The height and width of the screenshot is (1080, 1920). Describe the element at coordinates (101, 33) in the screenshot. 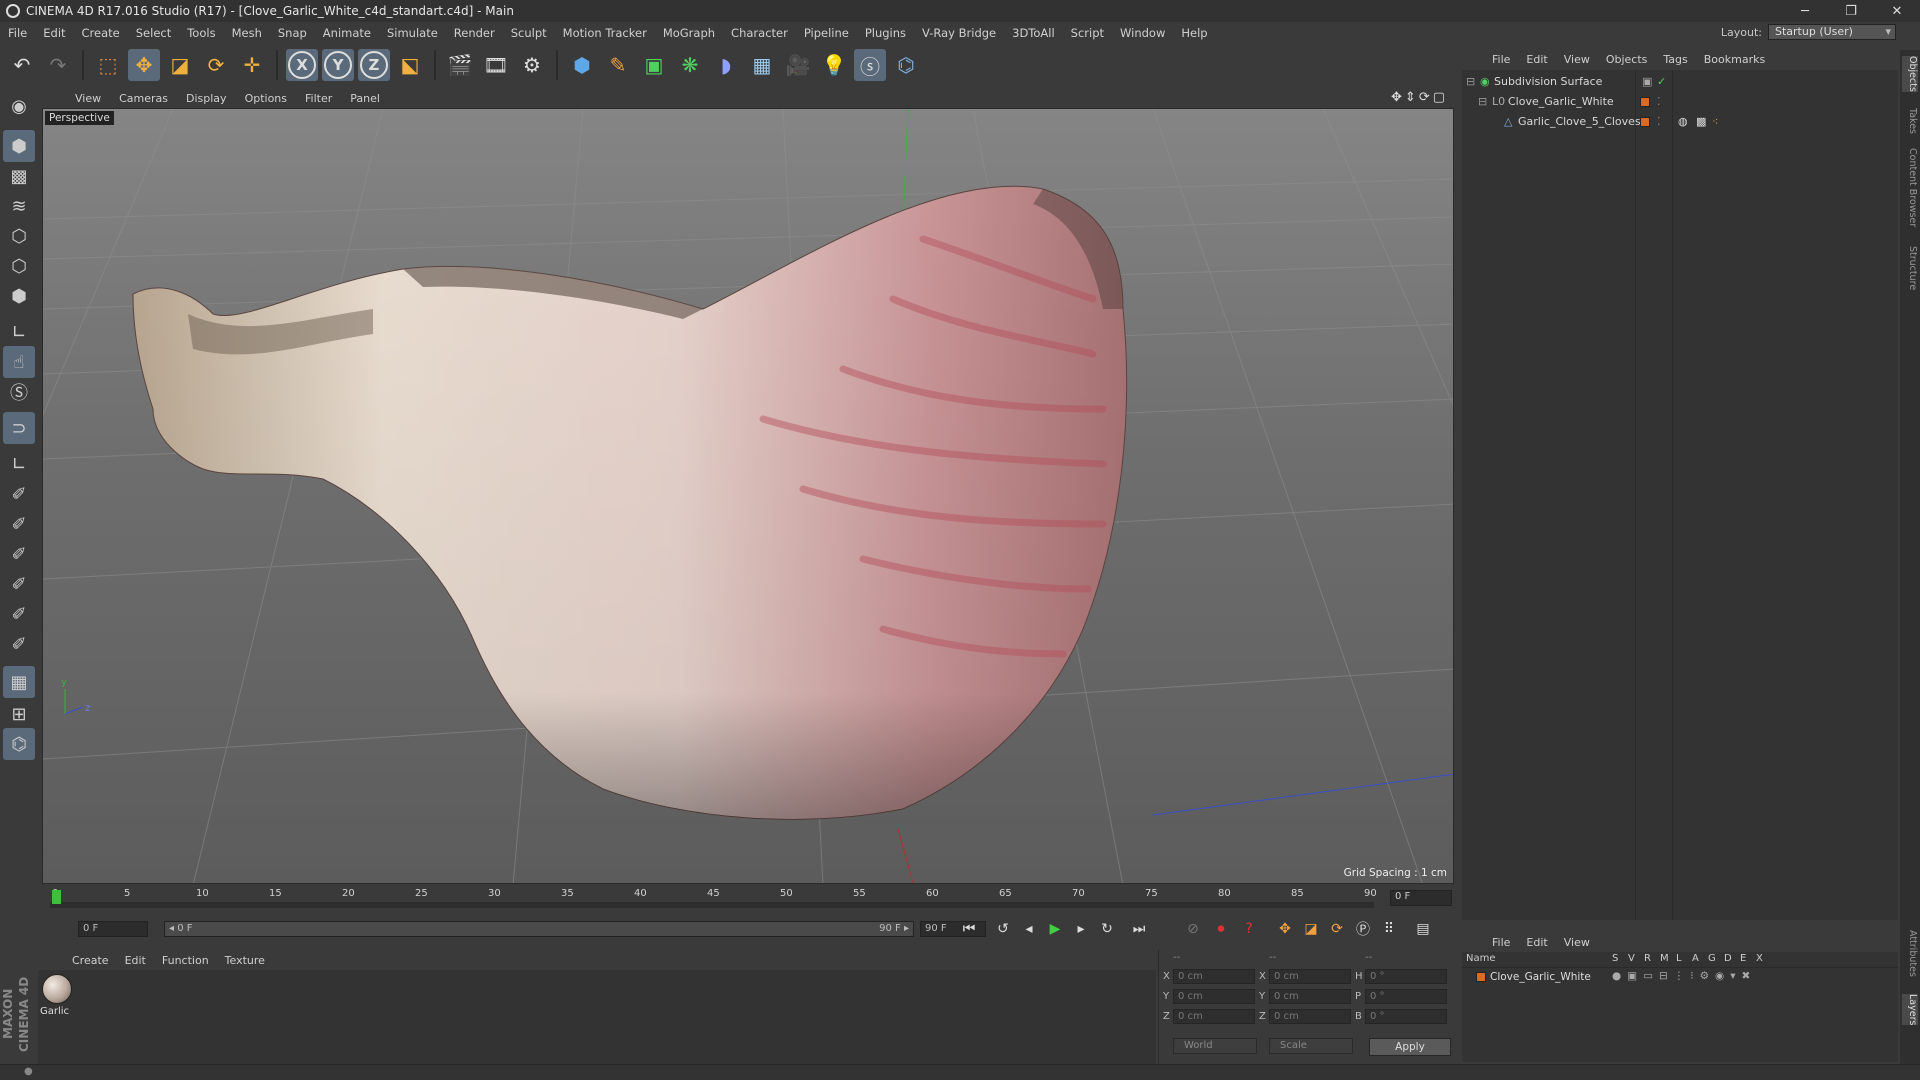

I see `menu-create: Create` at that location.